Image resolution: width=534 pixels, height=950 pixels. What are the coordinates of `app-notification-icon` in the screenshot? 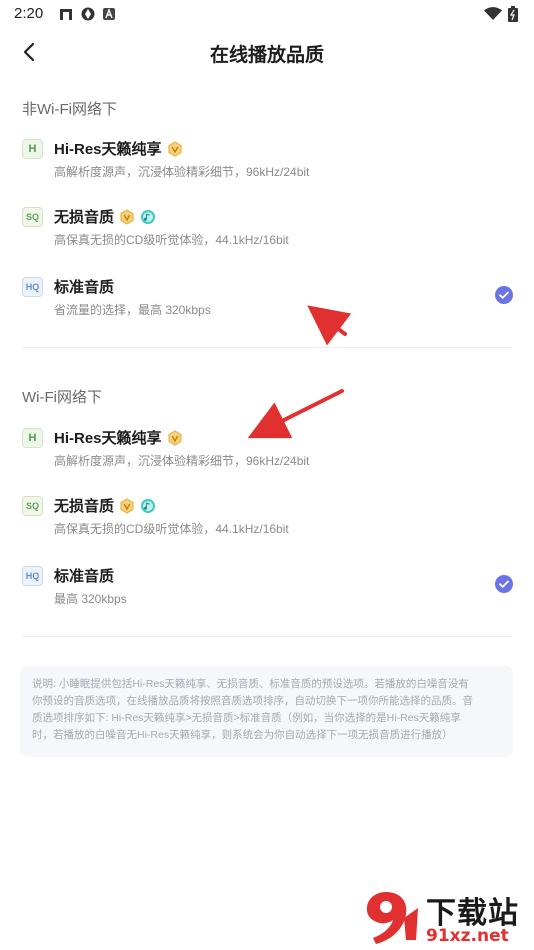 It's located at (66, 14).